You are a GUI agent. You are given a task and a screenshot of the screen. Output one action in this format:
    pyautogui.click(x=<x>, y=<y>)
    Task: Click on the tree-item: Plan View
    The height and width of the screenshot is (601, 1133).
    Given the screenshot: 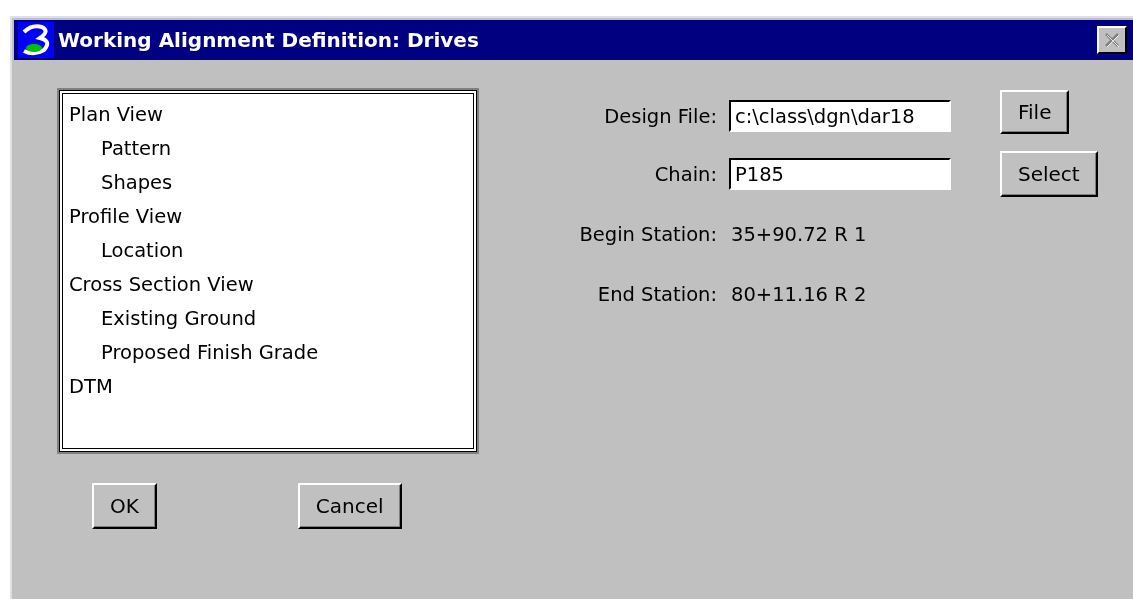 What is the action you would take?
    pyautogui.click(x=268, y=115)
    